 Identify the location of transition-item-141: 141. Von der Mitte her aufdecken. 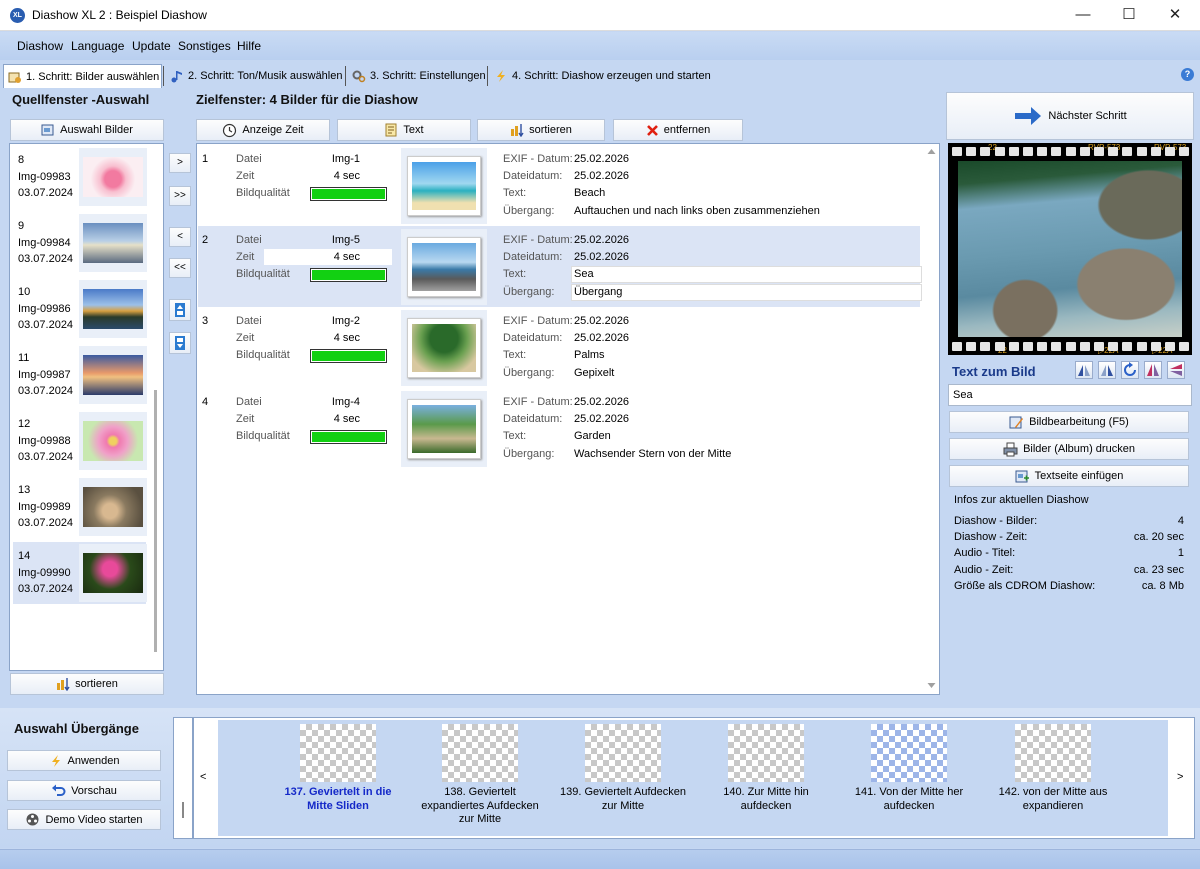
(909, 768).